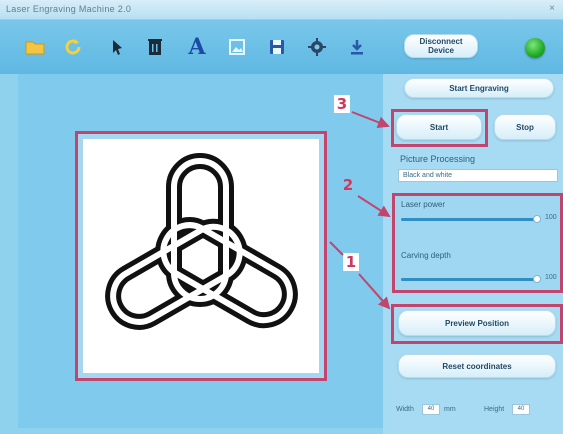  Describe the element at coordinates (450, 409) in the screenshot. I see `width-unit-label: mm` at that location.